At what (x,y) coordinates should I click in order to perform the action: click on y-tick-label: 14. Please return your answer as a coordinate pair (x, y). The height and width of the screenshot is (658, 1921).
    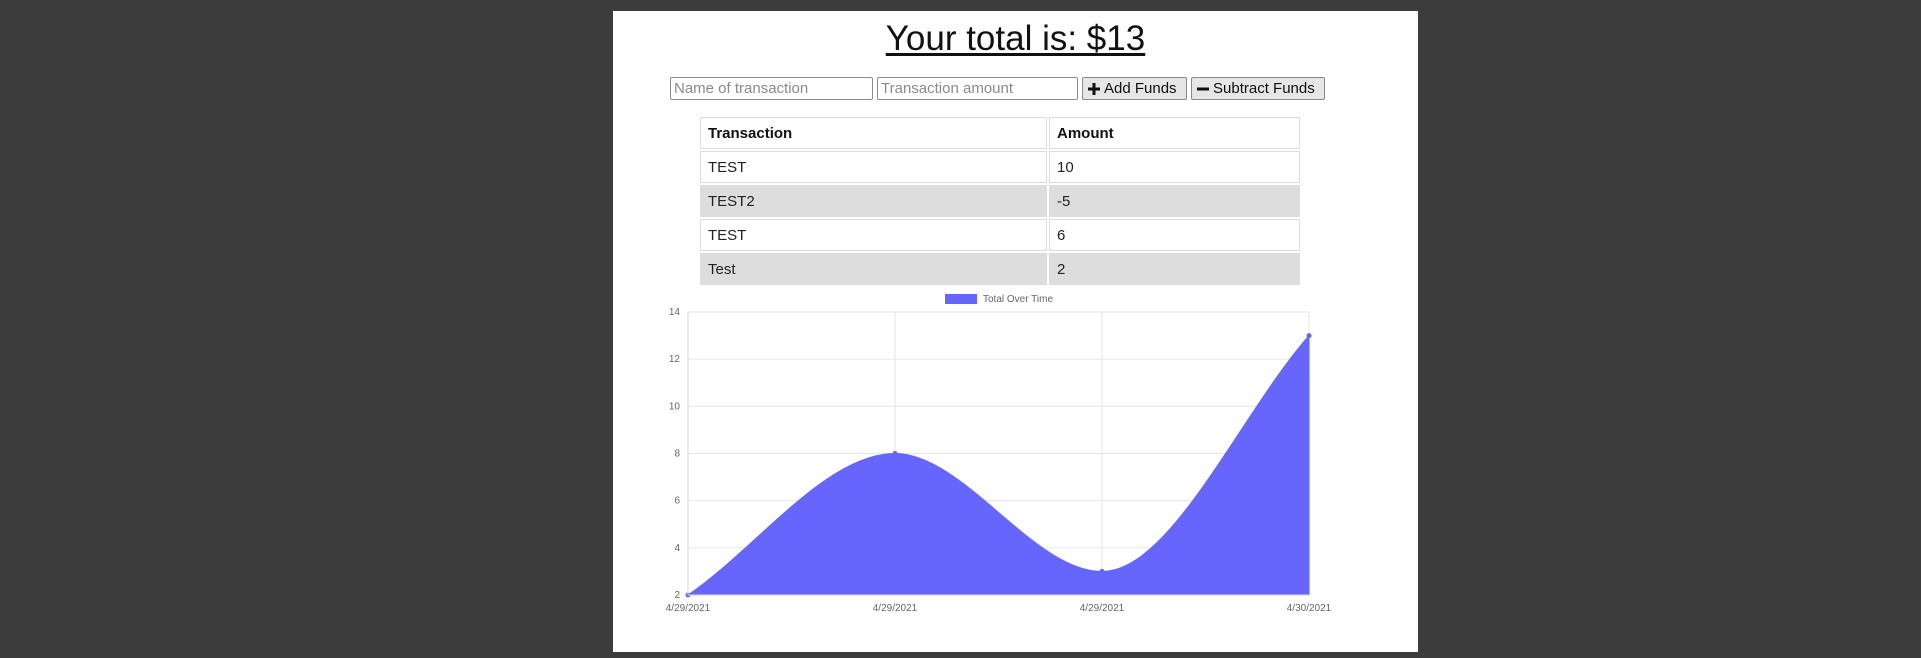
    Looking at the image, I should click on (675, 312).